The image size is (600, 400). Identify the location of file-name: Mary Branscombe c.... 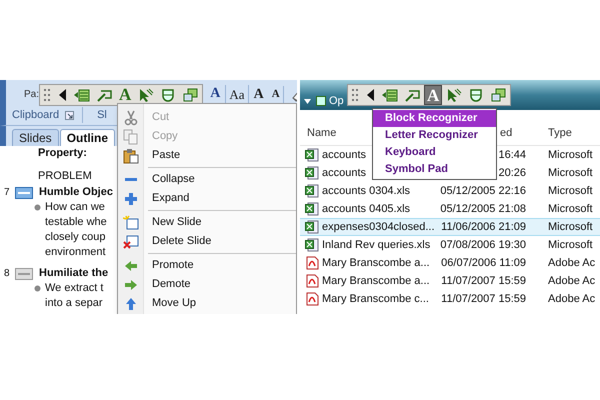
(375, 299).